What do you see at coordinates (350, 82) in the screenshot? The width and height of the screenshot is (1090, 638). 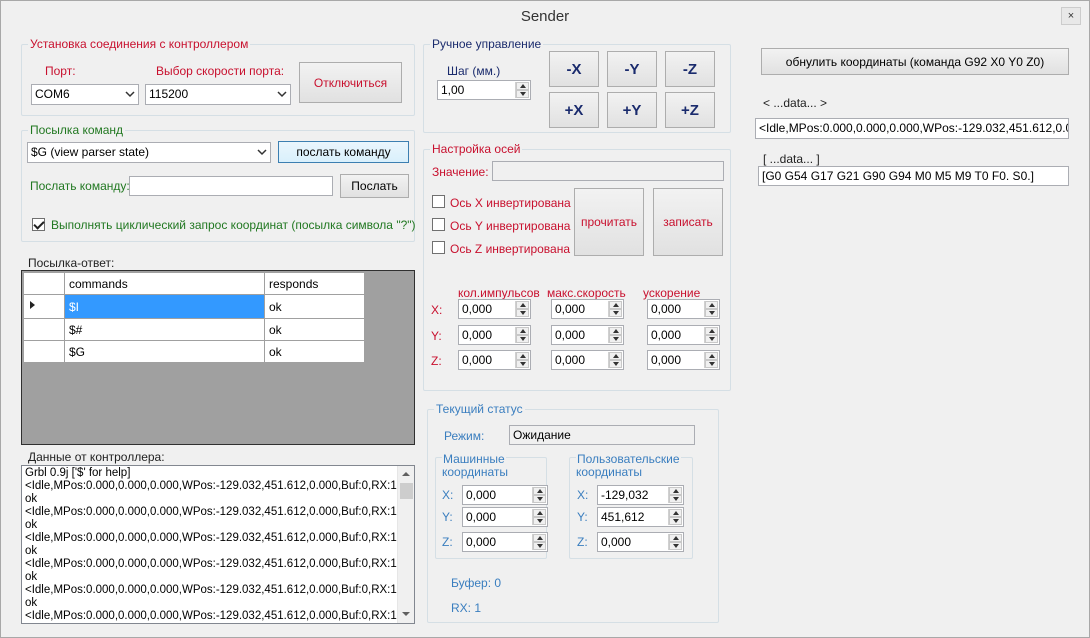 I see `disconnect-button: Отключиться` at bounding box center [350, 82].